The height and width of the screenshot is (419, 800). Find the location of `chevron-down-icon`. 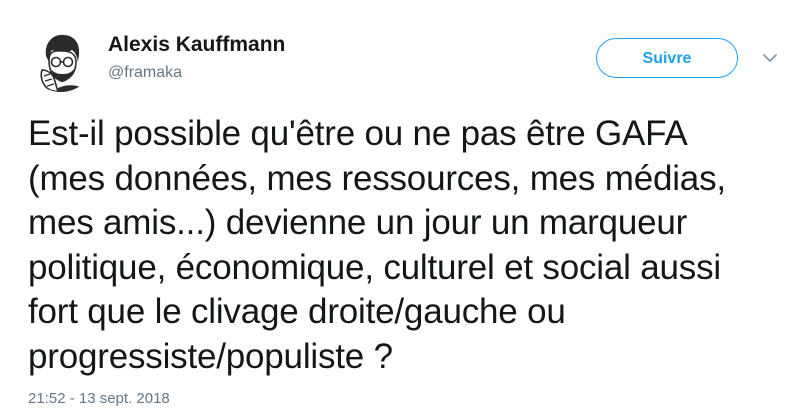

chevron-down-icon is located at coordinates (770, 58).